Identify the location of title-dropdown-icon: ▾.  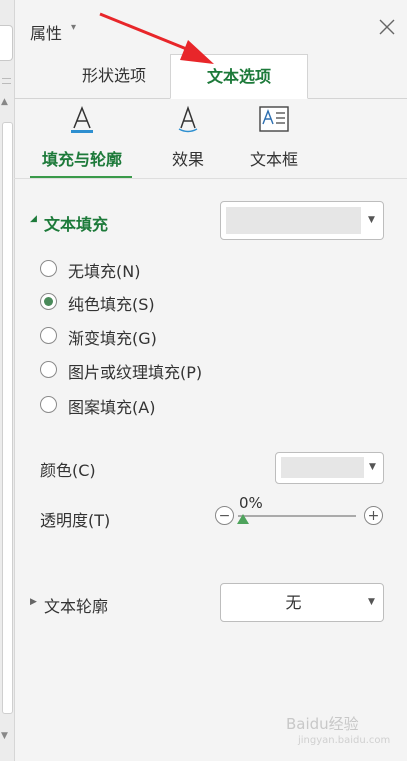
(73, 27).